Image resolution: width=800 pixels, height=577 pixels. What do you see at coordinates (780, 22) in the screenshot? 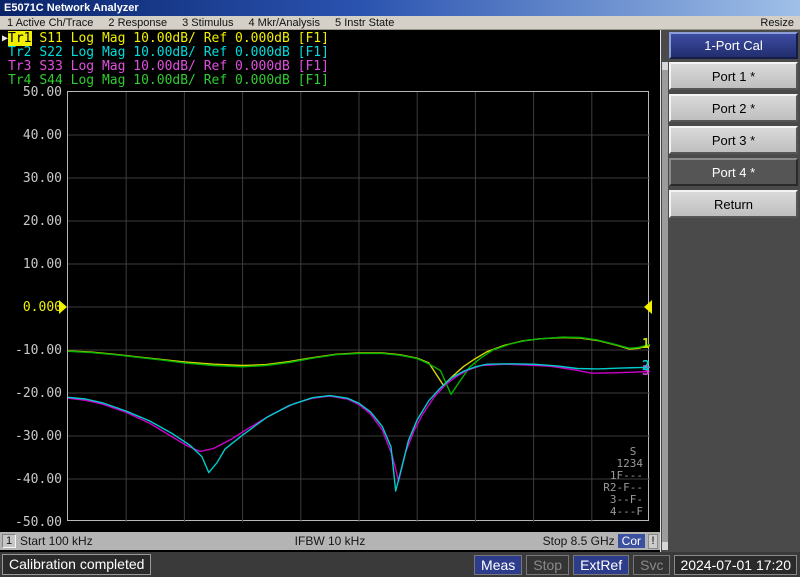
I see `resize-button: Resize` at bounding box center [780, 22].